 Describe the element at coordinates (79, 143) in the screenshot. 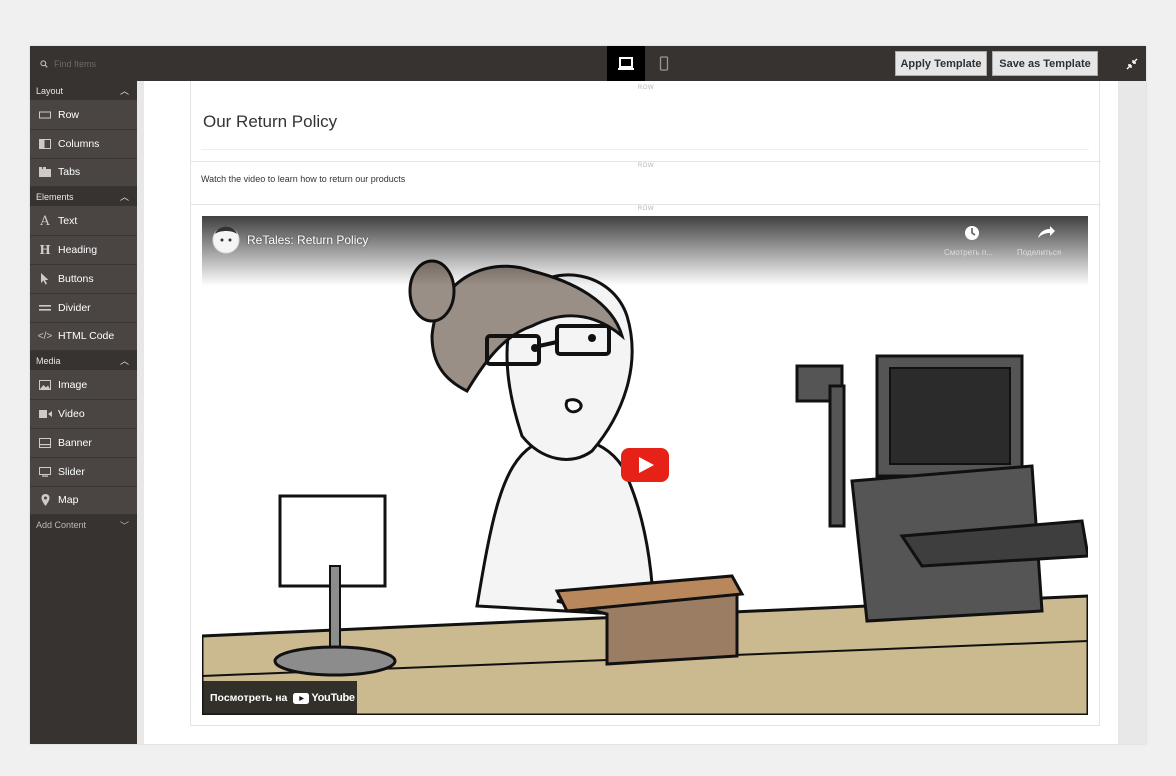

I see `sidebar-item-label: Columns` at that location.